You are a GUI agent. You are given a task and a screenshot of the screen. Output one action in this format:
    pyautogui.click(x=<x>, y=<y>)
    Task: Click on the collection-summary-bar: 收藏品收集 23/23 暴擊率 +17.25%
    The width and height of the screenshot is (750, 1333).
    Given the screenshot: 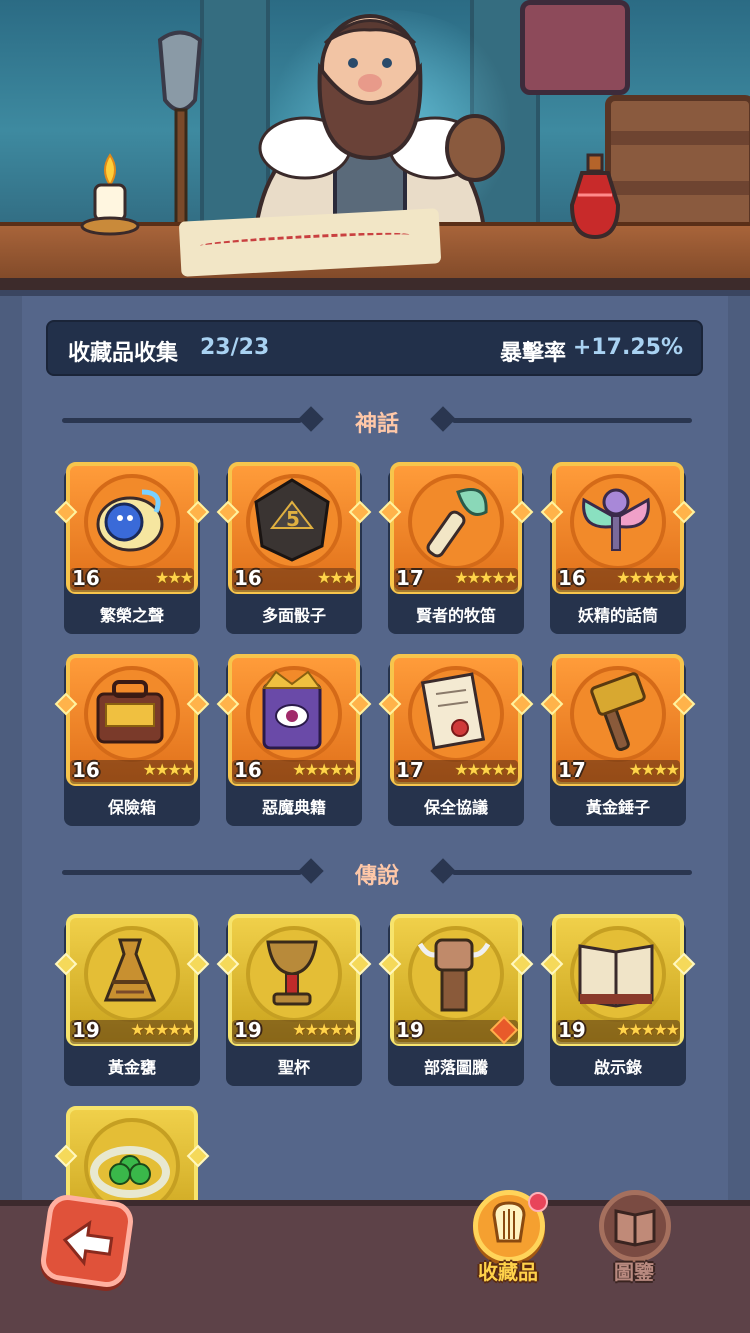 What is the action you would take?
    pyautogui.click(x=374, y=348)
    